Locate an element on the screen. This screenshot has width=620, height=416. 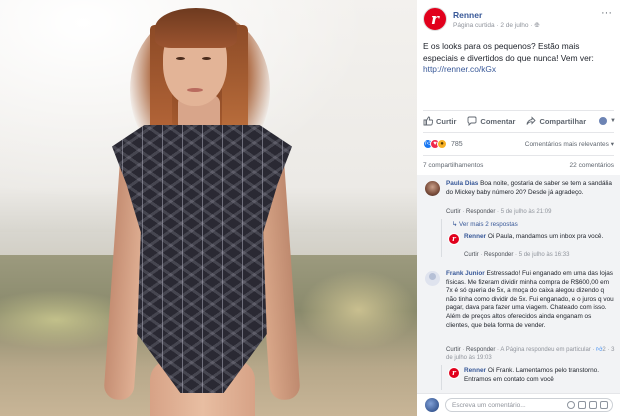
page-avatar: r is located at coordinates (435, 19).